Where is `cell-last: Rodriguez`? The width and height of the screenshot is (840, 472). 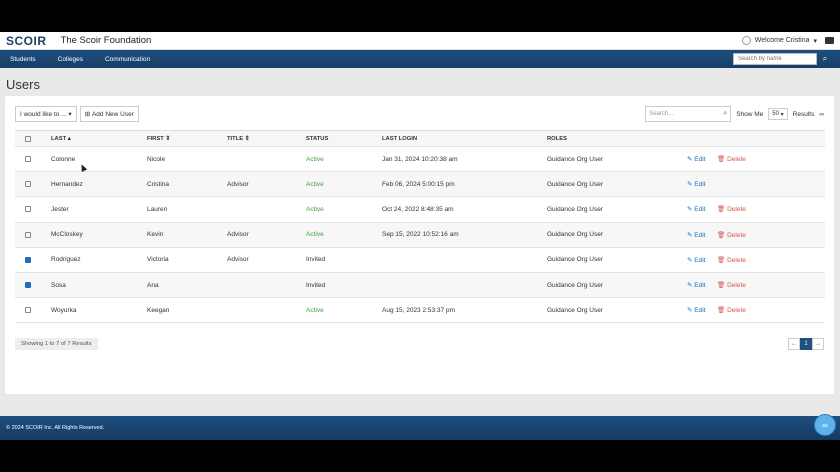 cell-last: Rodriguez is located at coordinates (66, 260).